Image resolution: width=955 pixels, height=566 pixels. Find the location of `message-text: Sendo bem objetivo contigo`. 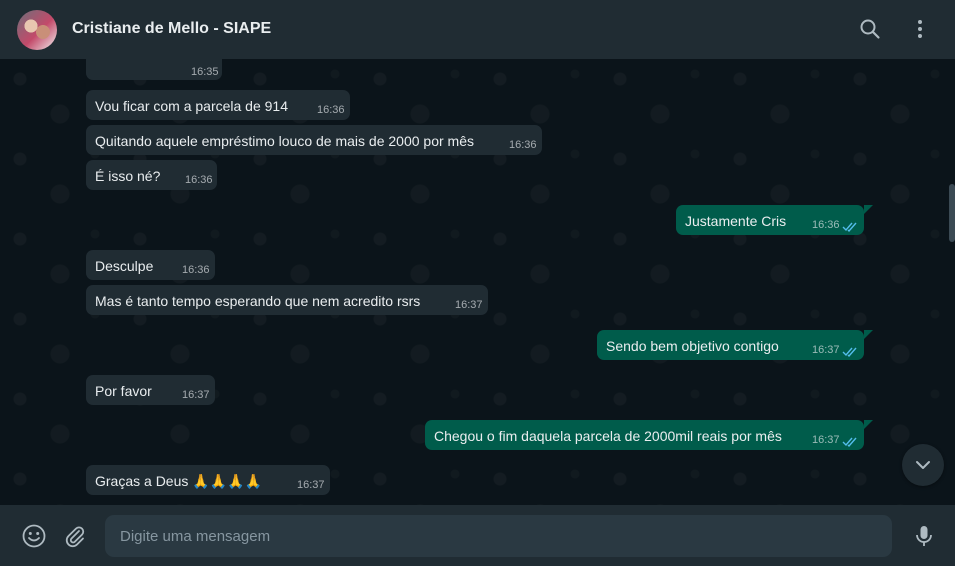

message-text: Sendo bem objetivo contigo is located at coordinates (692, 346).